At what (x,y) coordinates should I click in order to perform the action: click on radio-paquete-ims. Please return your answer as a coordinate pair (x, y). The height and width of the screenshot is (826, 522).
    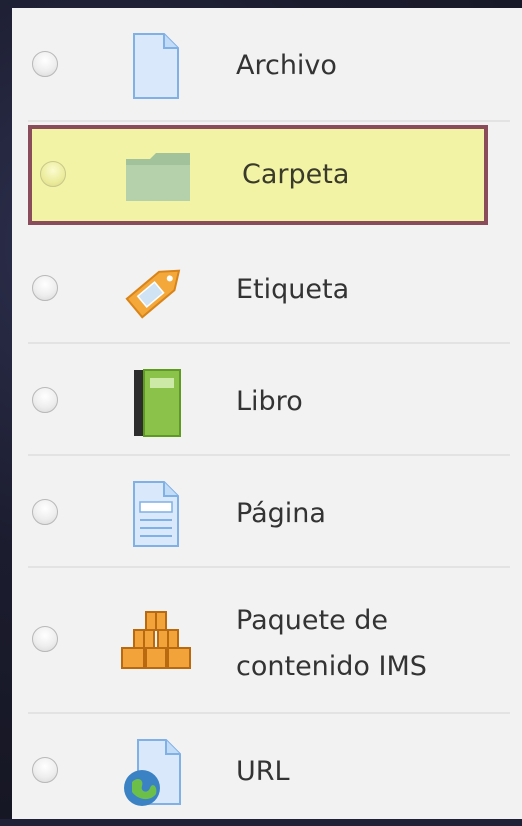
    Looking at the image, I should click on (45, 639).